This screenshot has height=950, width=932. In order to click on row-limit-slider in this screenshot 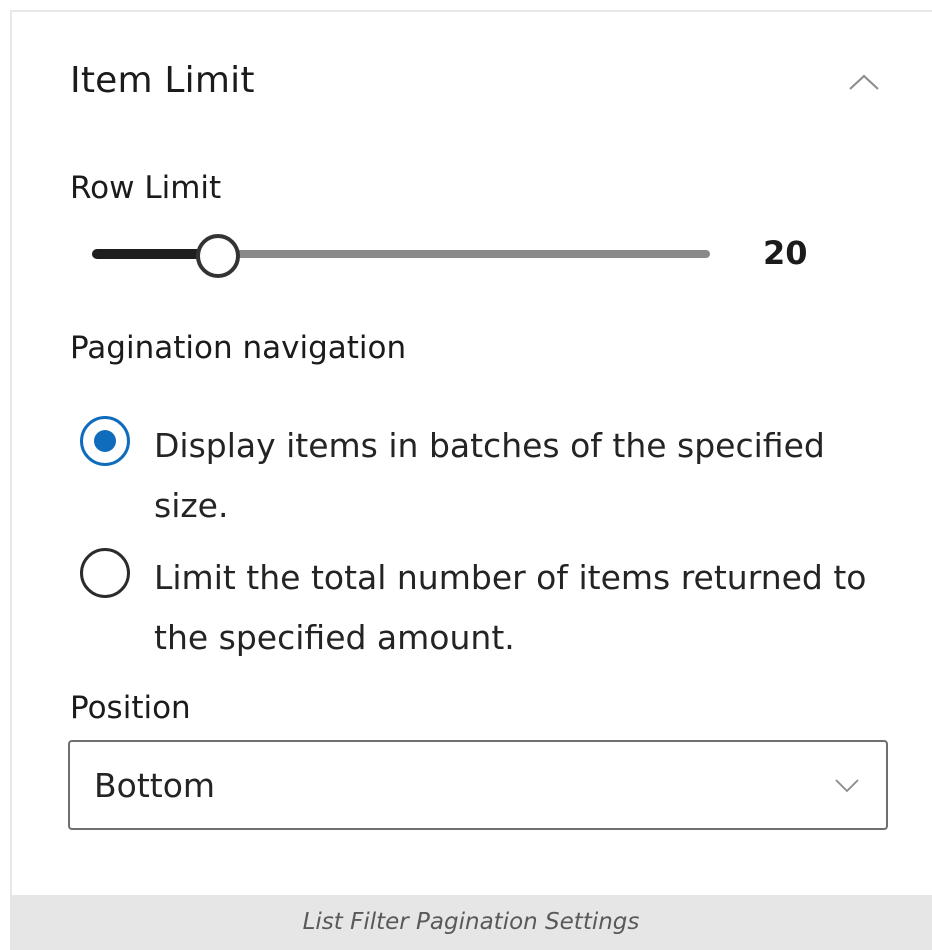, I will do `click(407, 255)`.